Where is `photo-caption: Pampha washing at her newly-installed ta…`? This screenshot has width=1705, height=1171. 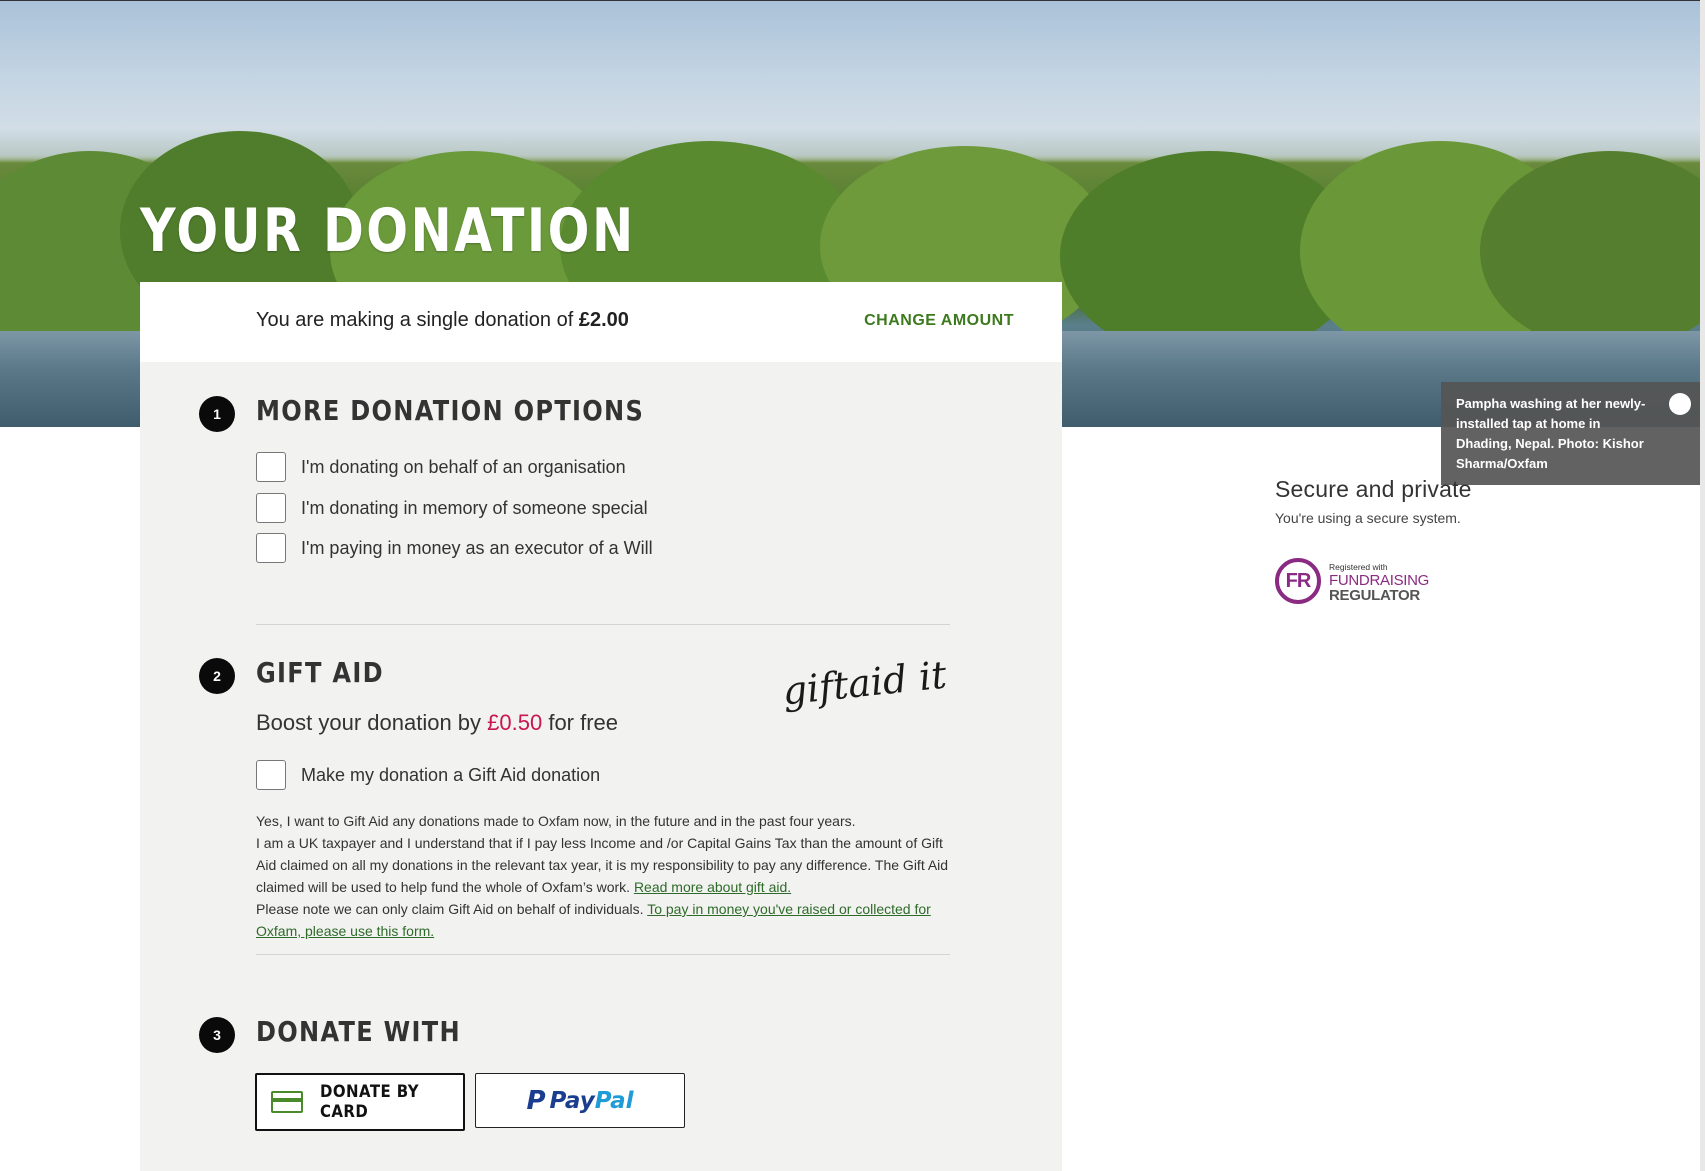
photo-caption: Pampha washing at her newly-installed ta… is located at coordinates (1571, 433).